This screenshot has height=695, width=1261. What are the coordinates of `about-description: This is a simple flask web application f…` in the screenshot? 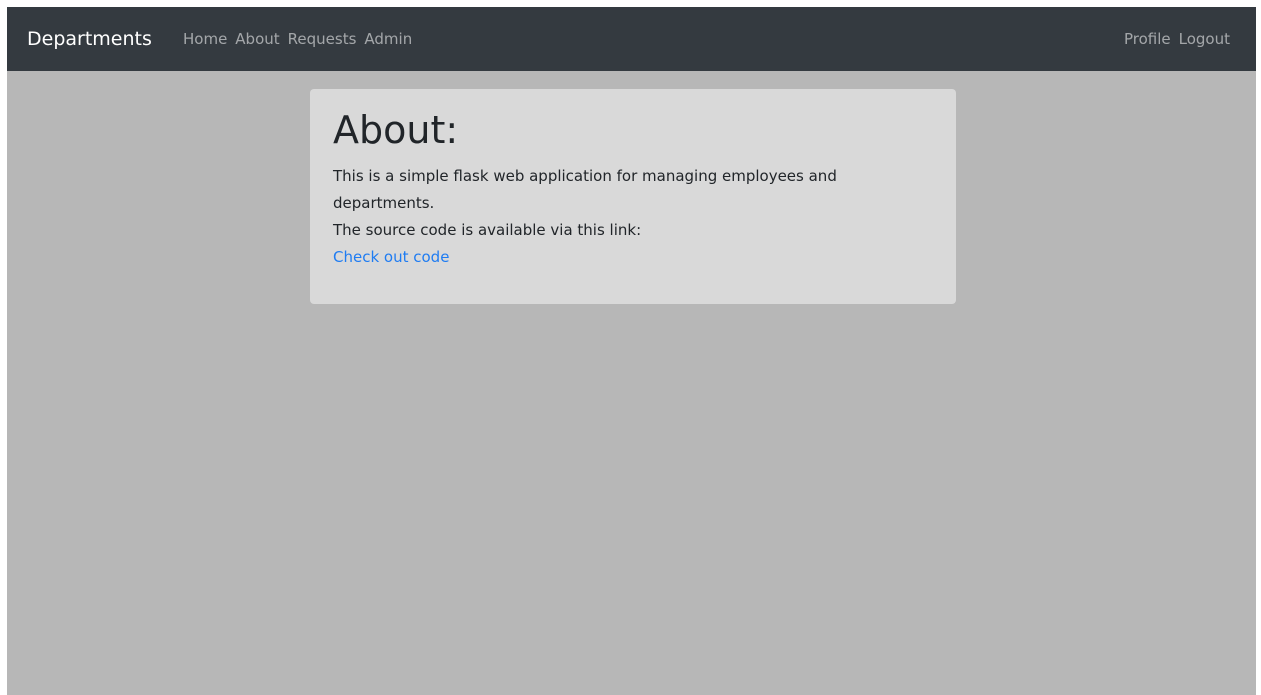 It's located at (613, 217).